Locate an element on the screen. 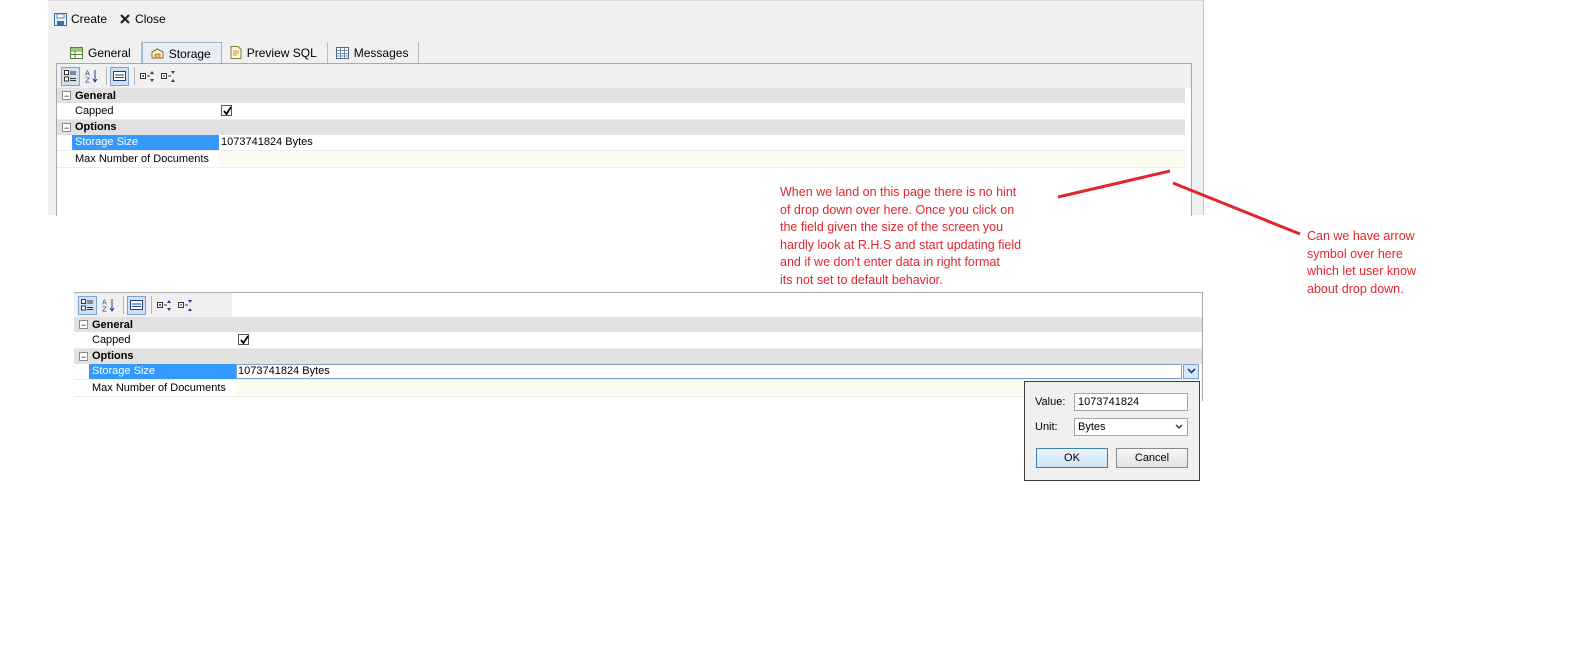 Image resolution: width=1594 pixels, height=663 pixels. tab-preview-sql: Preview SQL is located at coordinates (275, 52).